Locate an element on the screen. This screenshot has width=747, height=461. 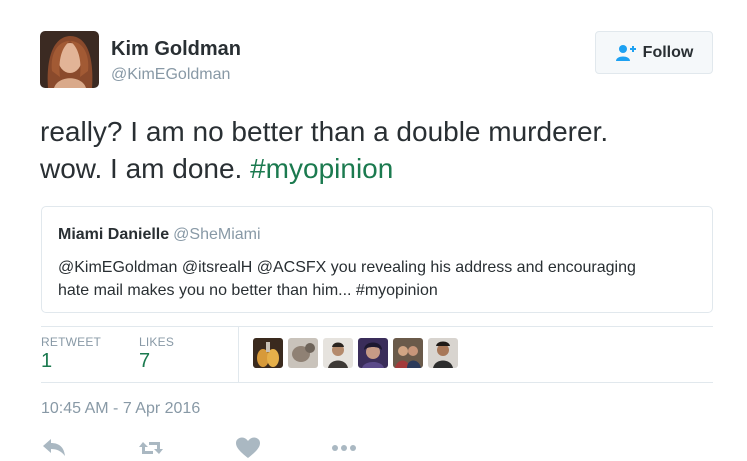
hashtag-link: #myopinion is located at coordinates (321, 168).